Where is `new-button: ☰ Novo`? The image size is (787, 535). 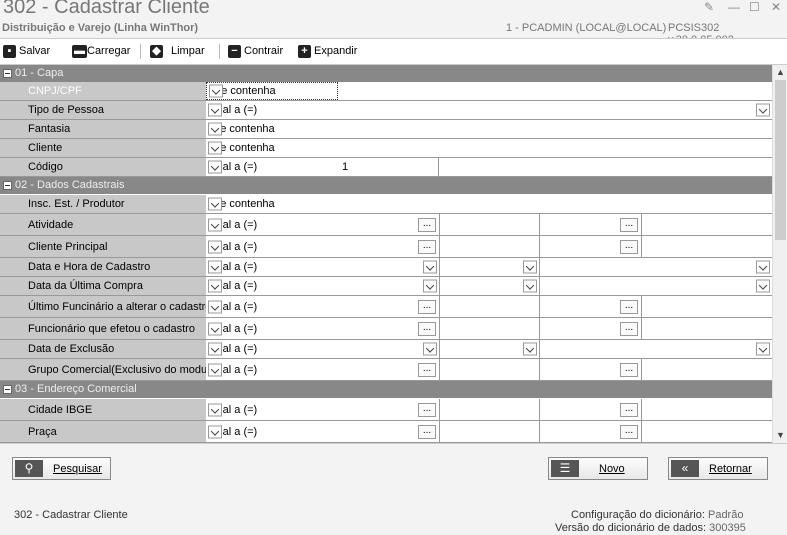
new-button: ☰ Novo is located at coordinates (598, 468).